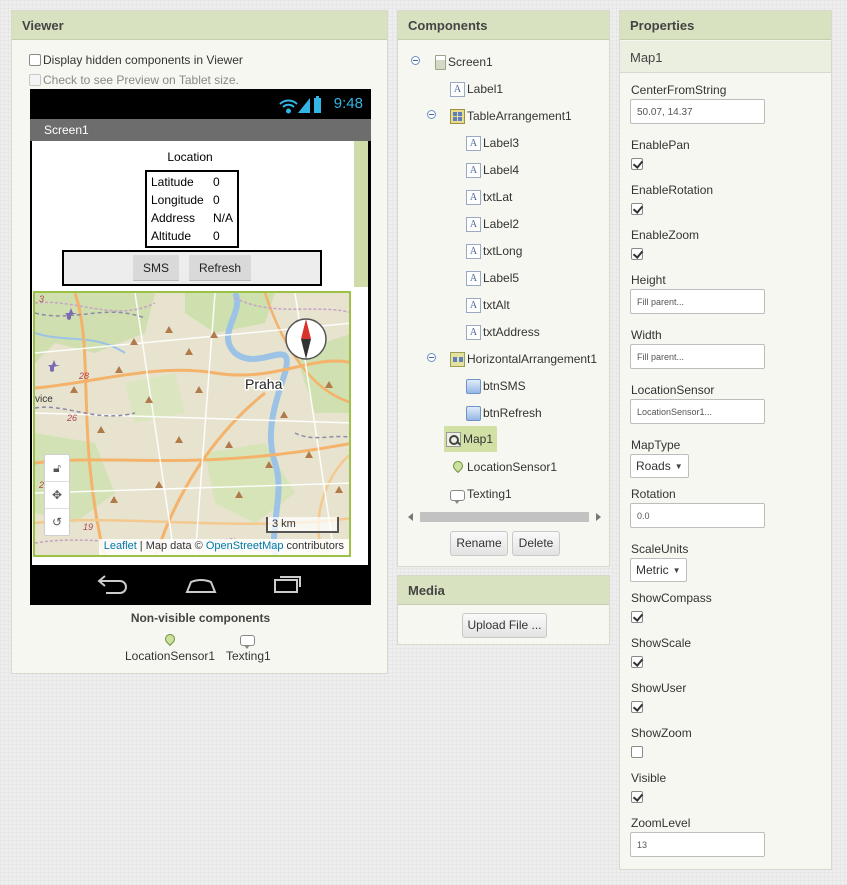  What do you see at coordinates (410, 517) in the screenshot?
I see `scroll-left-icon` at bounding box center [410, 517].